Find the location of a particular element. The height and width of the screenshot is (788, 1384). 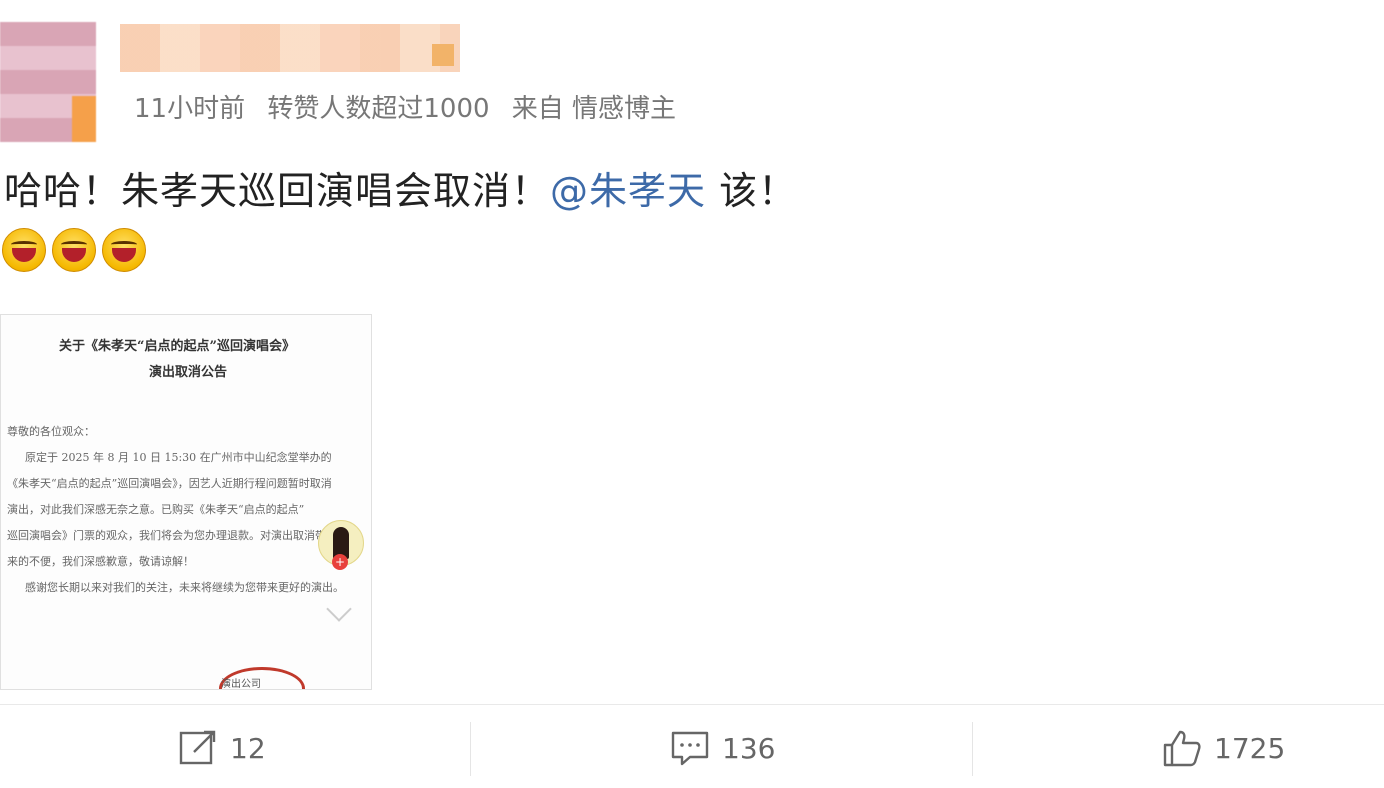

like-button: 1725 is located at coordinates (1223, 748).